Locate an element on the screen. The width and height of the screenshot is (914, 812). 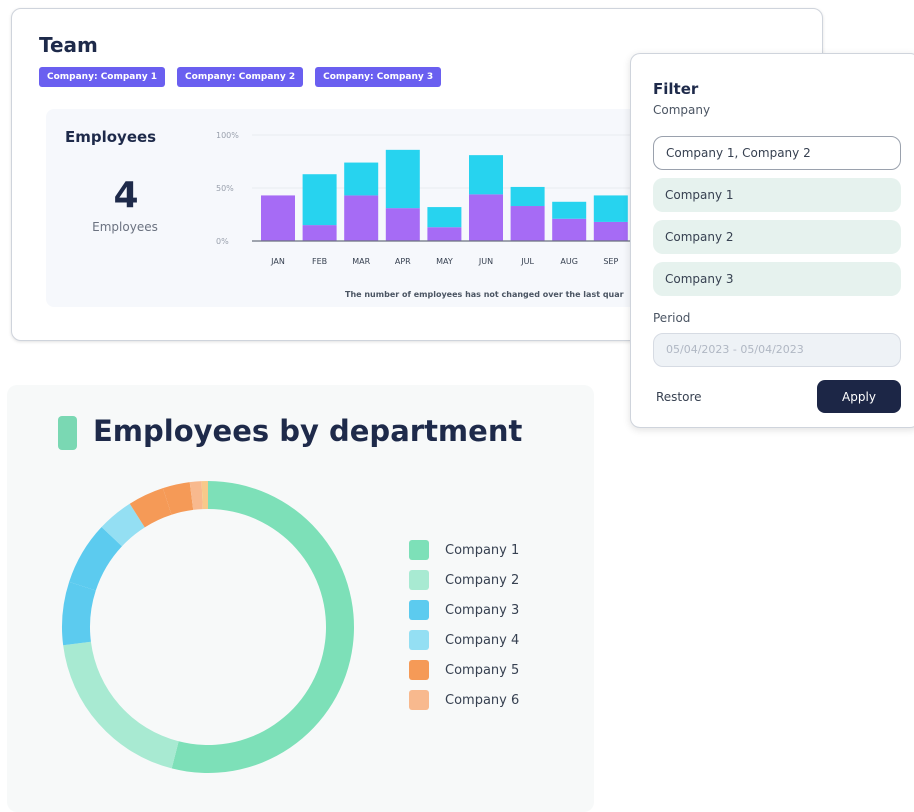
x-tick-label: SEP is located at coordinates (610, 261).